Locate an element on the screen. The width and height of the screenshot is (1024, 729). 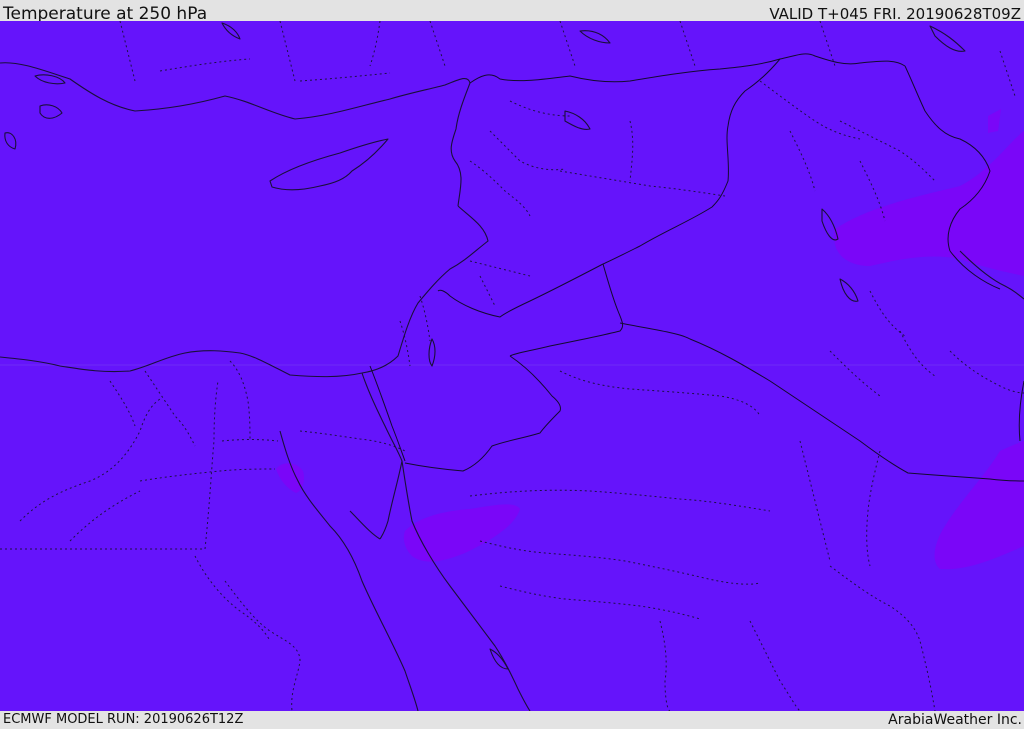
credit-label: ArabiaWeather Inc. is located at coordinates (955, 720).